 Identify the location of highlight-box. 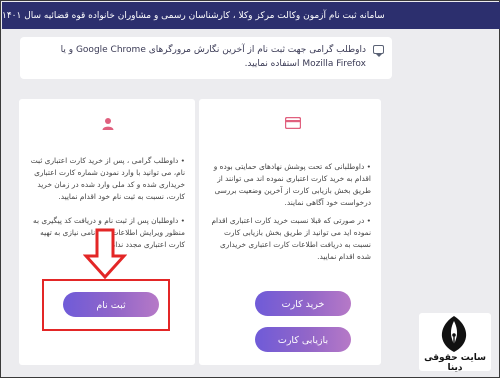
(106, 305).